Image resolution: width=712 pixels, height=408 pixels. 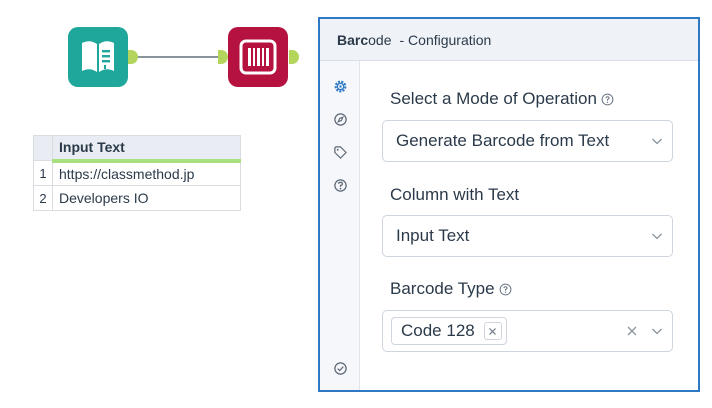 I want to click on panel-header: Barcode - Configuration, so click(x=509, y=40).